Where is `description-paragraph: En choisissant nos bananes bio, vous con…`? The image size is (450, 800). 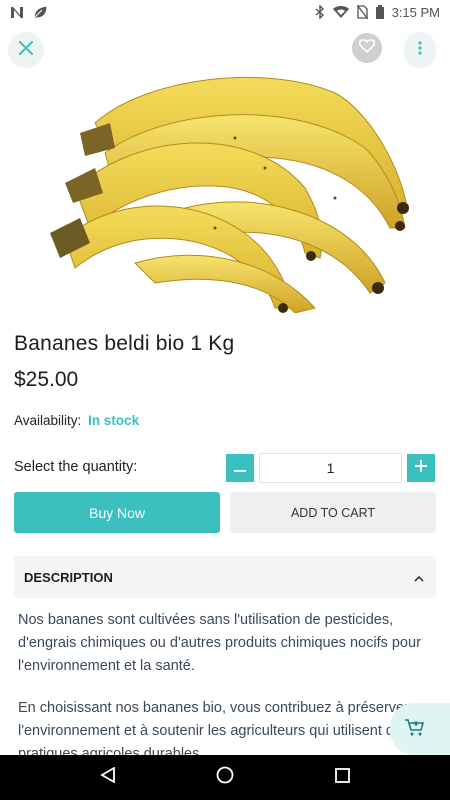 description-paragraph: En choisissant nos bananes bio, vous con… is located at coordinates (214, 727).